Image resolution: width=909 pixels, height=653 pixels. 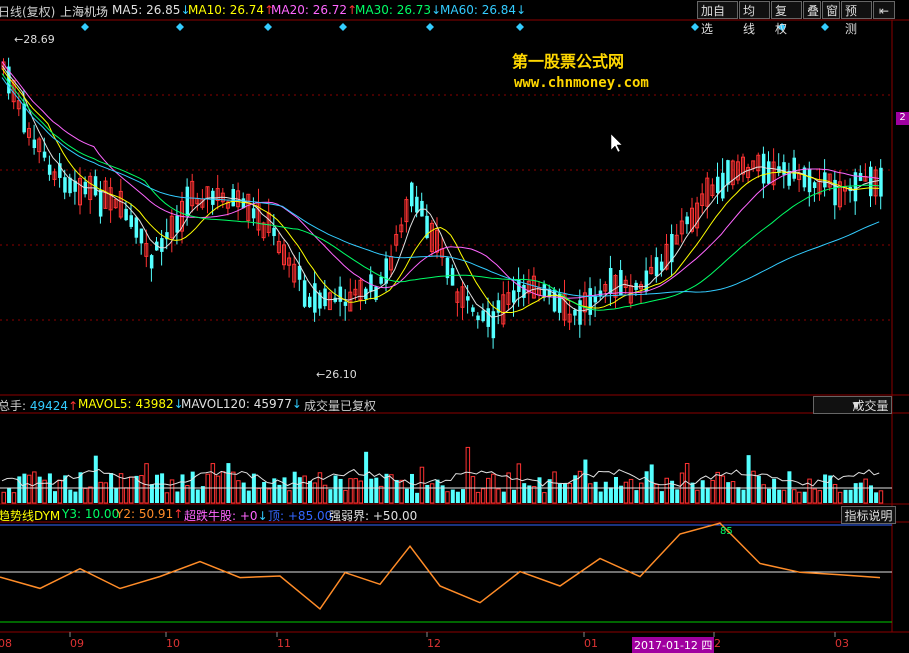 What do you see at coordinates (231, 10) in the screenshot?
I see `ma10-readout: MA10: 26.74↑` at bounding box center [231, 10].